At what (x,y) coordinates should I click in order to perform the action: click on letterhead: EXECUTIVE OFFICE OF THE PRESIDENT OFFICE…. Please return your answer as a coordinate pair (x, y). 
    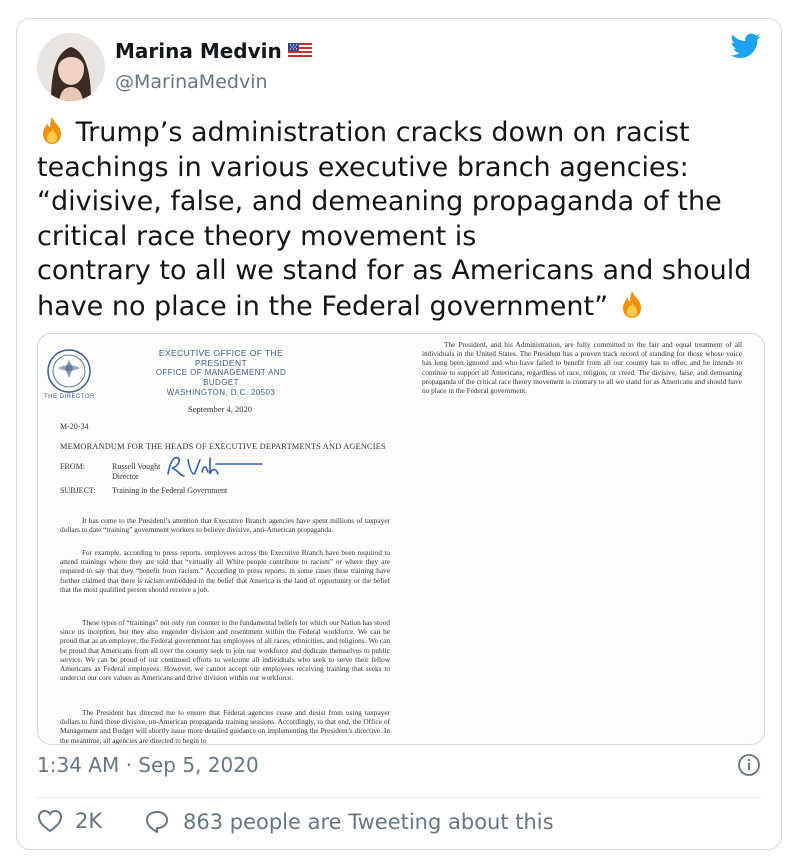
    Looking at the image, I should click on (221, 373).